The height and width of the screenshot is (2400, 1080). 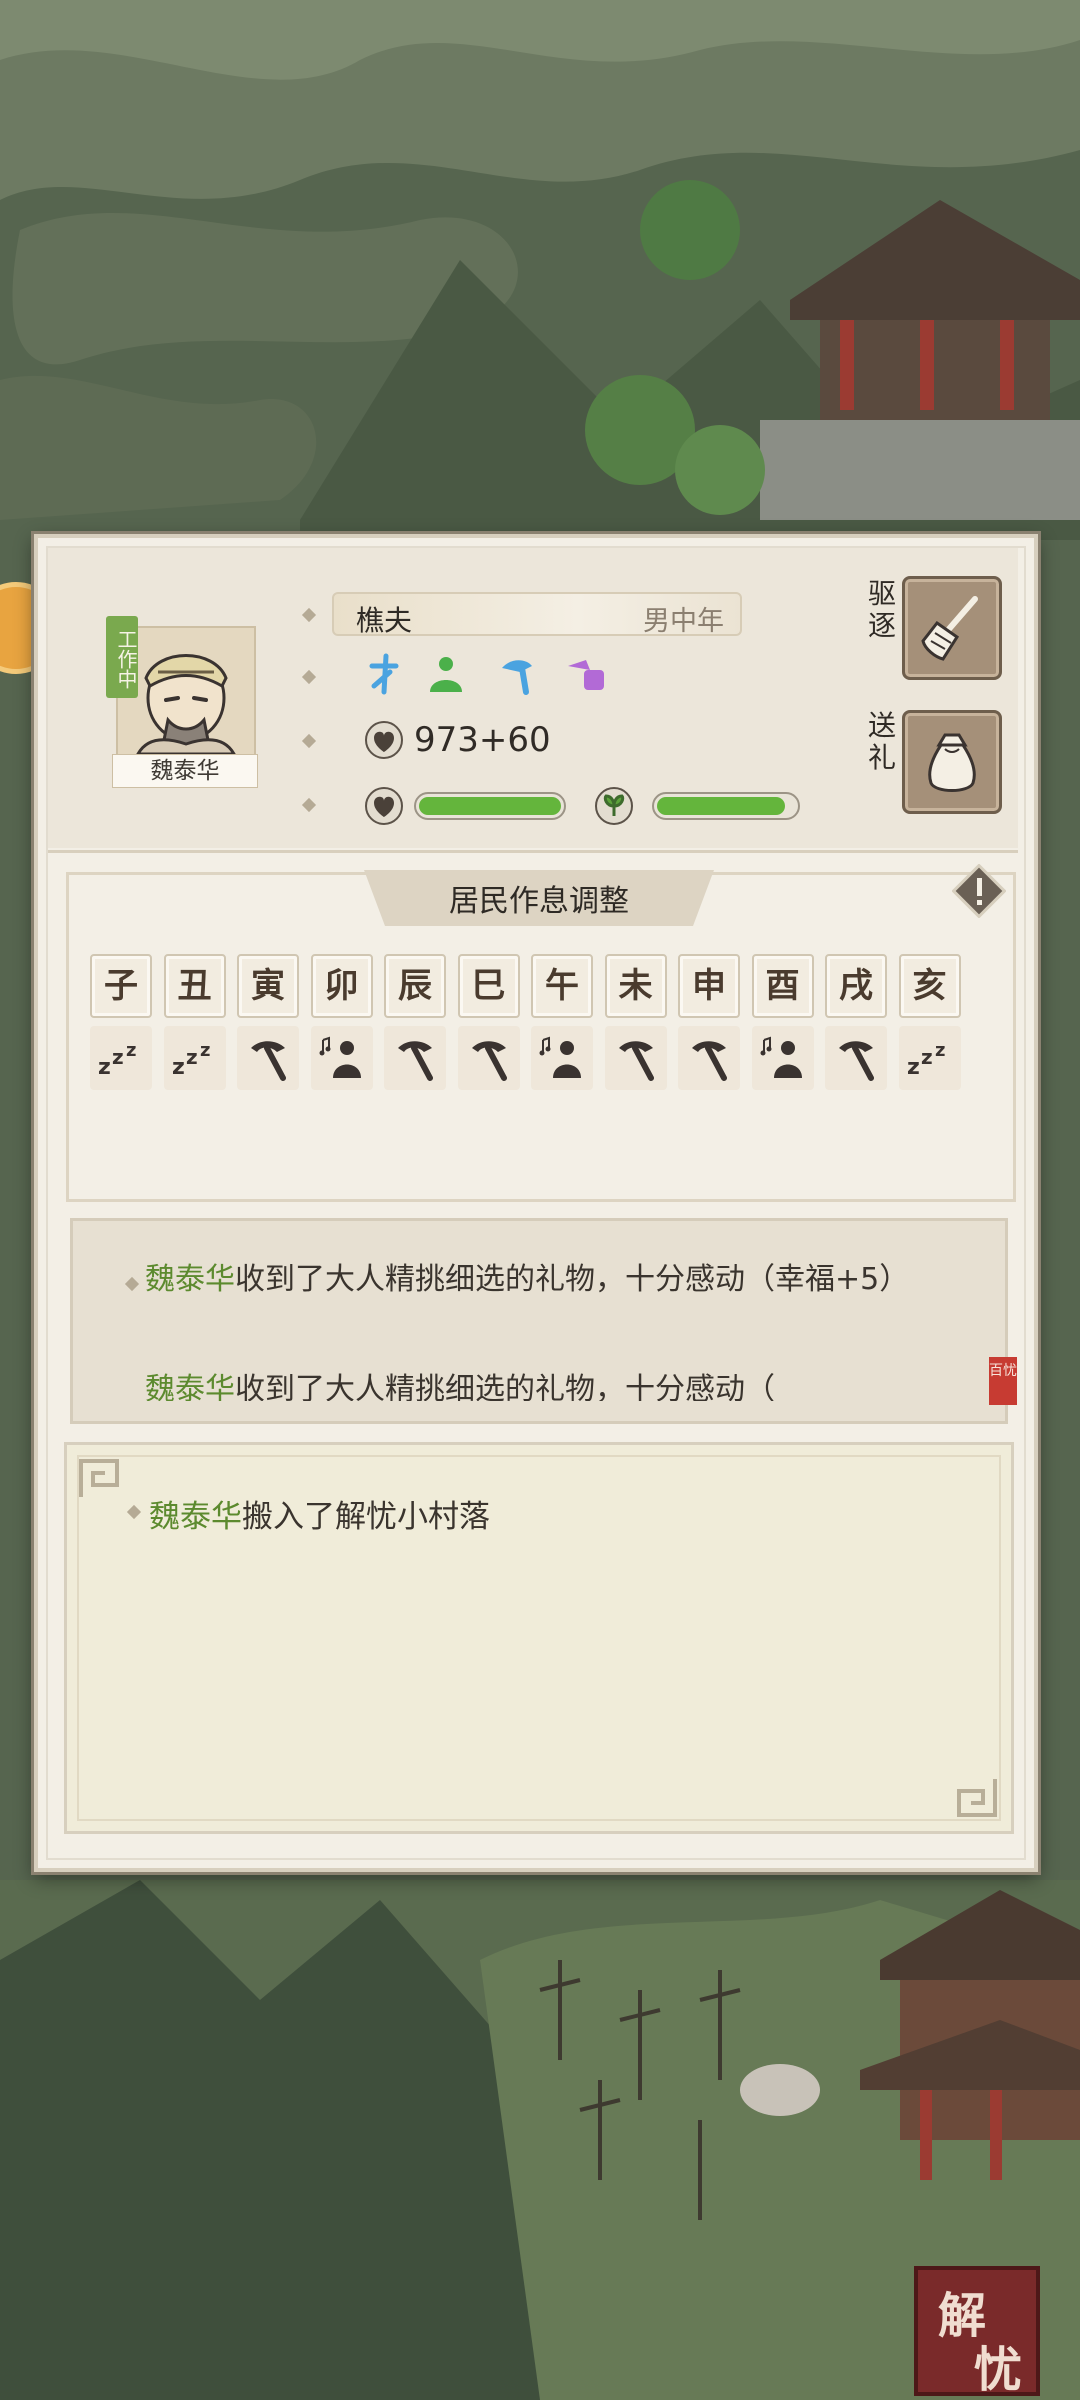 What do you see at coordinates (122, 657) in the screenshot?
I see `status-badge: 工作中` at bounding box center [122, 657].